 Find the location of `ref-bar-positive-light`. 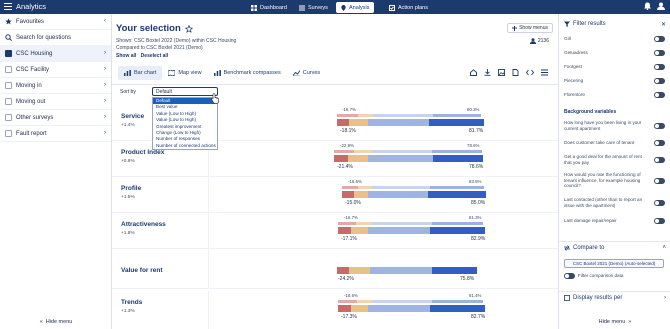

ref-bar-positive-light is located at coordinates (403, 115).